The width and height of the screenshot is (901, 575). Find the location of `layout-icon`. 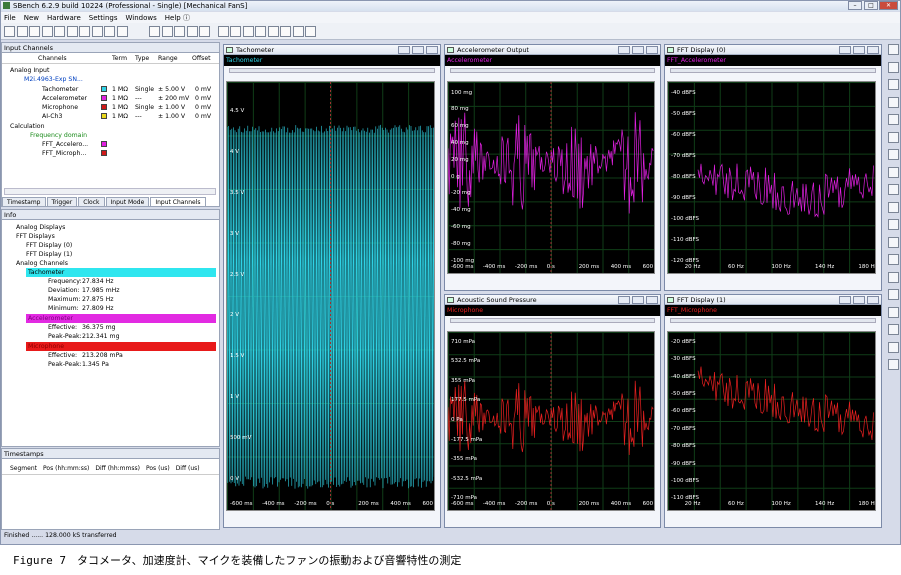

layout-icon is located at coordinates (273, 31).